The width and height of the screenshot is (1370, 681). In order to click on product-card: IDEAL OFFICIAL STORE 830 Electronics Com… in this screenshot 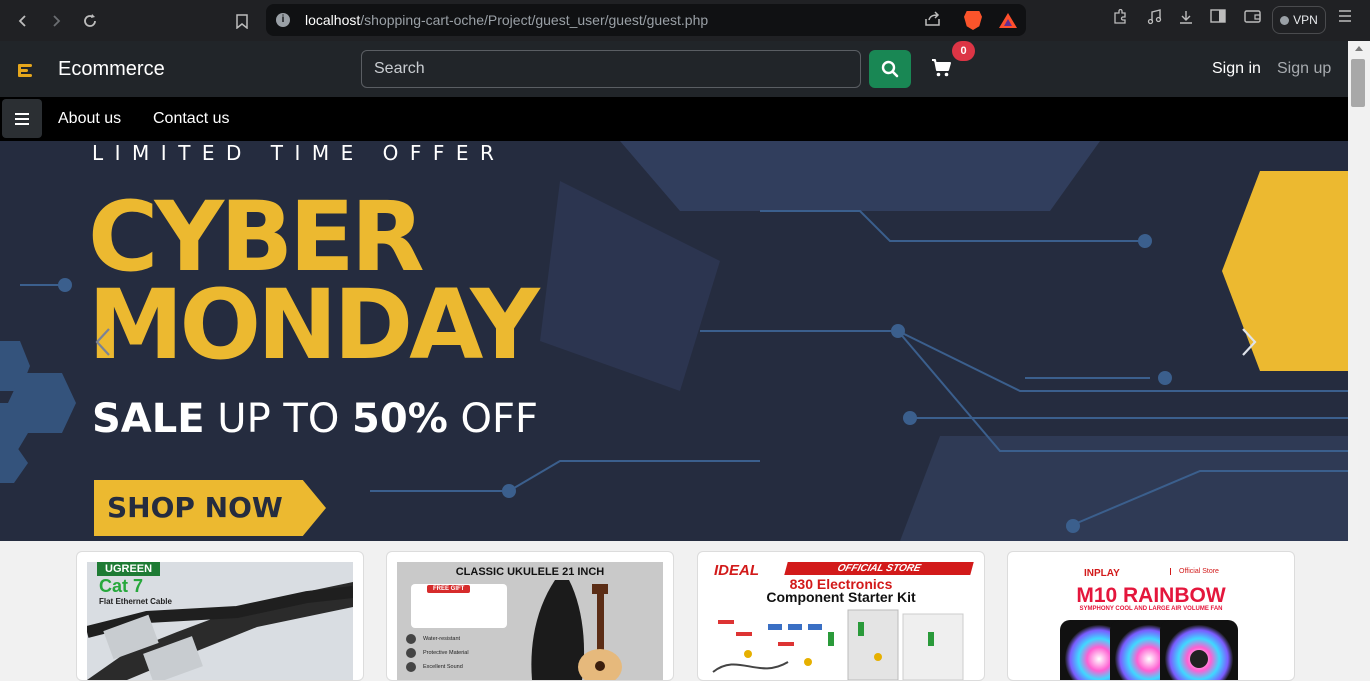, I will do `click(841, 616)`.